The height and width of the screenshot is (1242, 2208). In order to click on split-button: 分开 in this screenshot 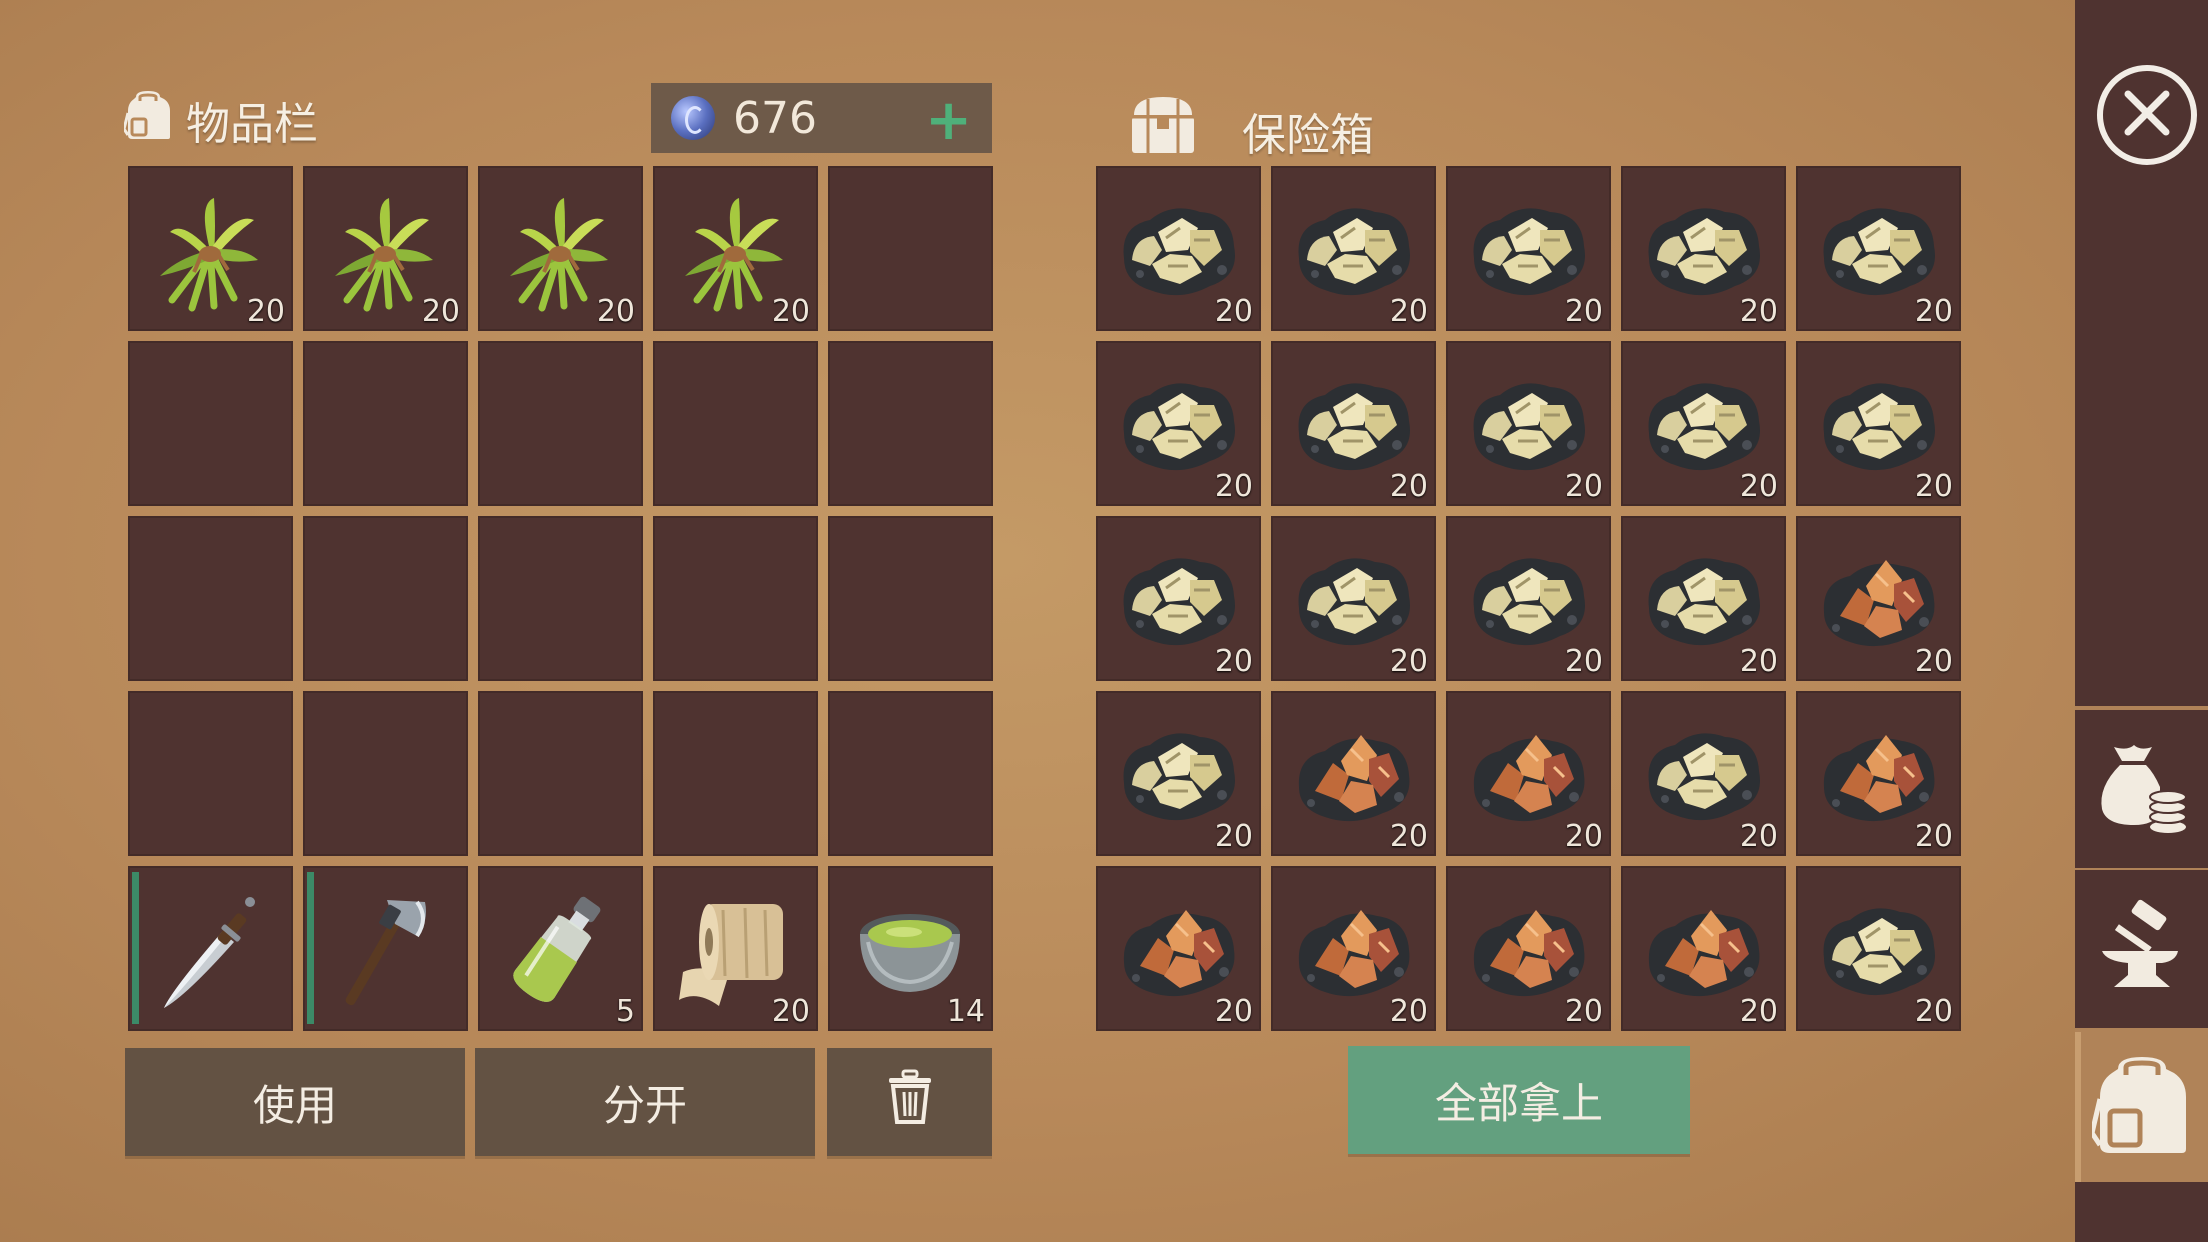, I will do `click(645, 1102)`.